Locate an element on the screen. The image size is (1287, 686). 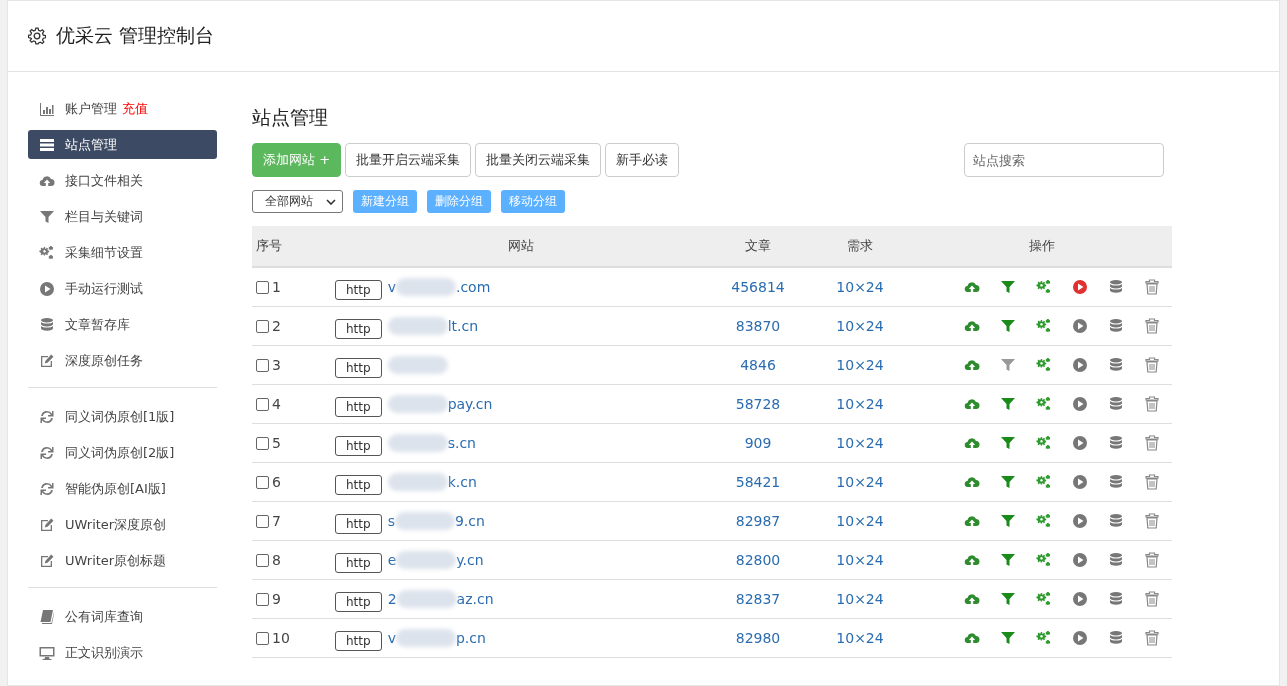
sidebar-item: 公有词库查询 is located at coordinates (122, 616).